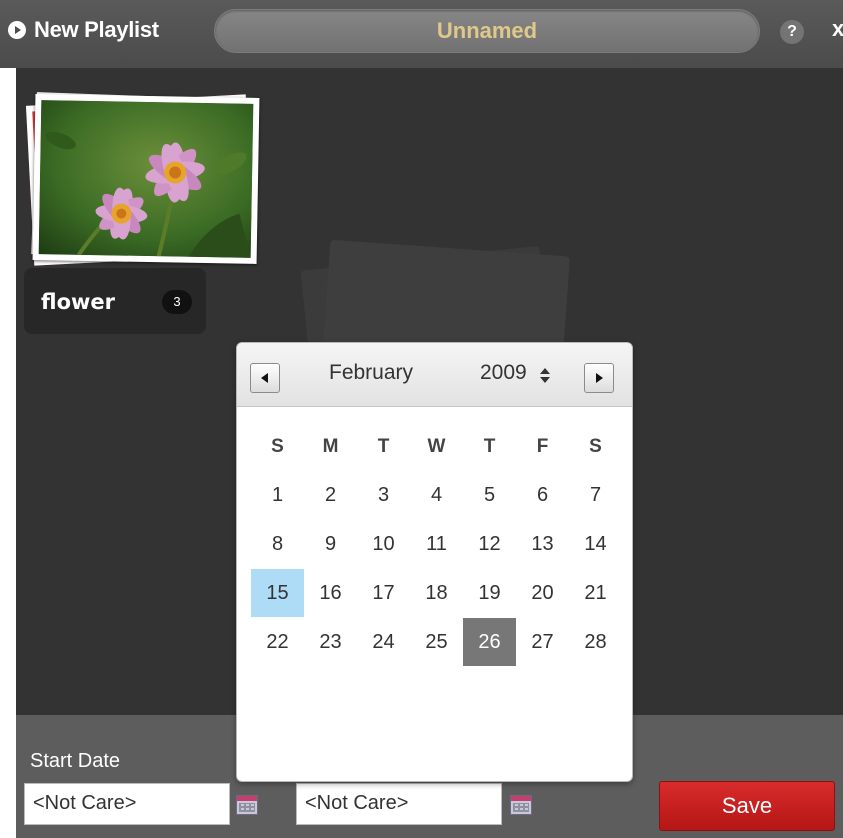 The width and height of the screenshot is (843, 838). Describe the element at coordinates (265, 378) in the screenshot. I see `previous-month-button` at that location.